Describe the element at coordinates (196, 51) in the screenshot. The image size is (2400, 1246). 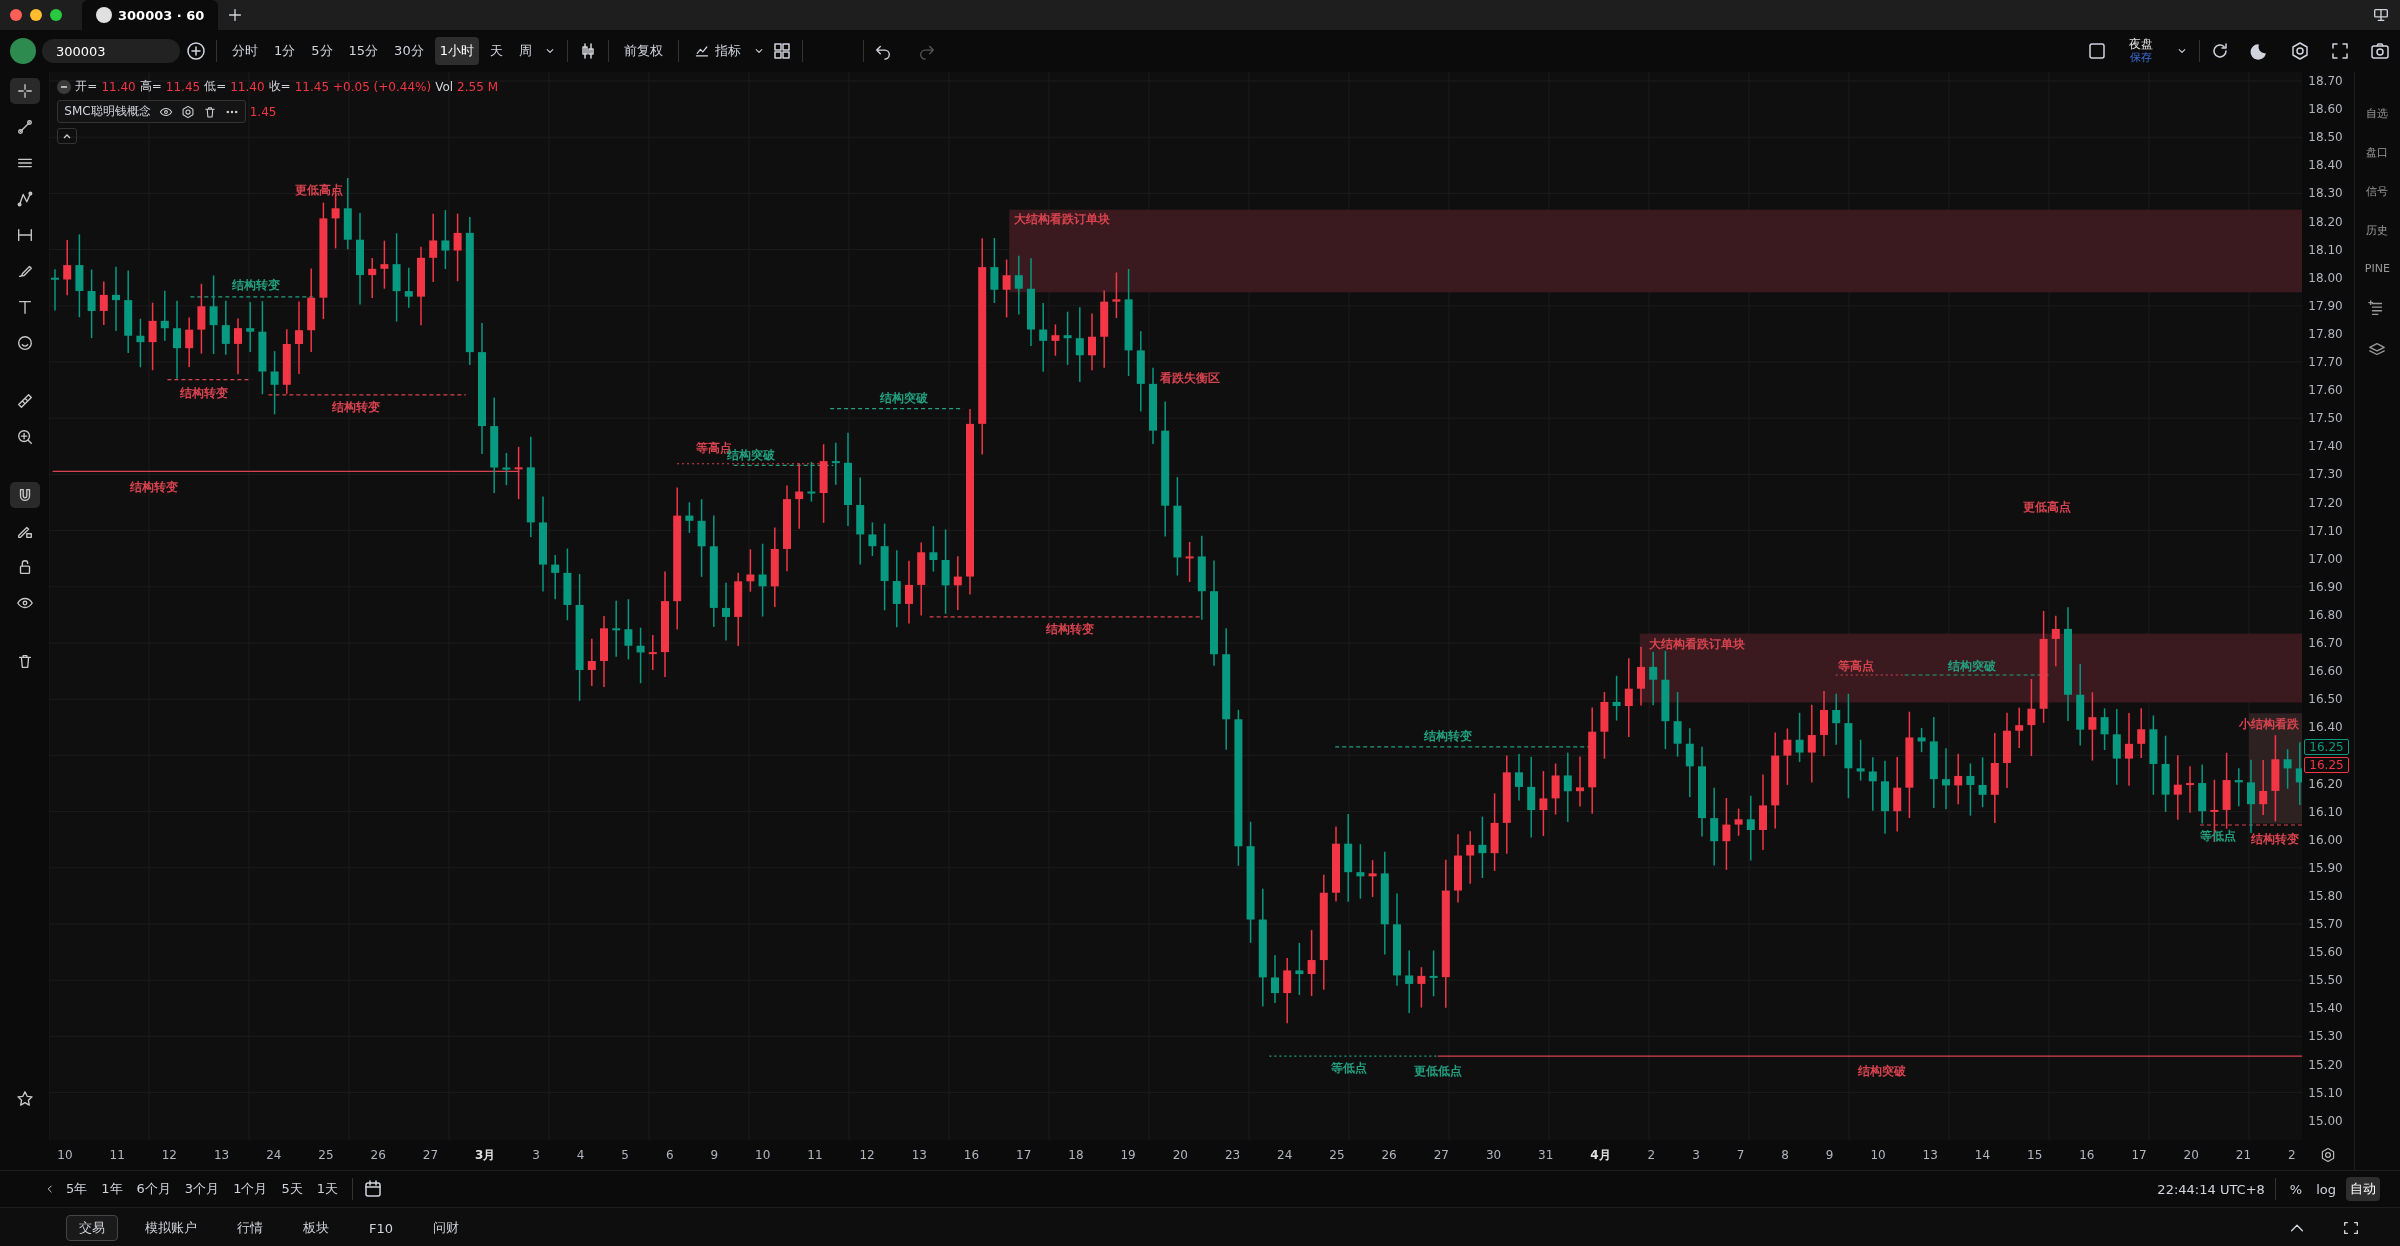
I see `add-symbol-icon` at that location.